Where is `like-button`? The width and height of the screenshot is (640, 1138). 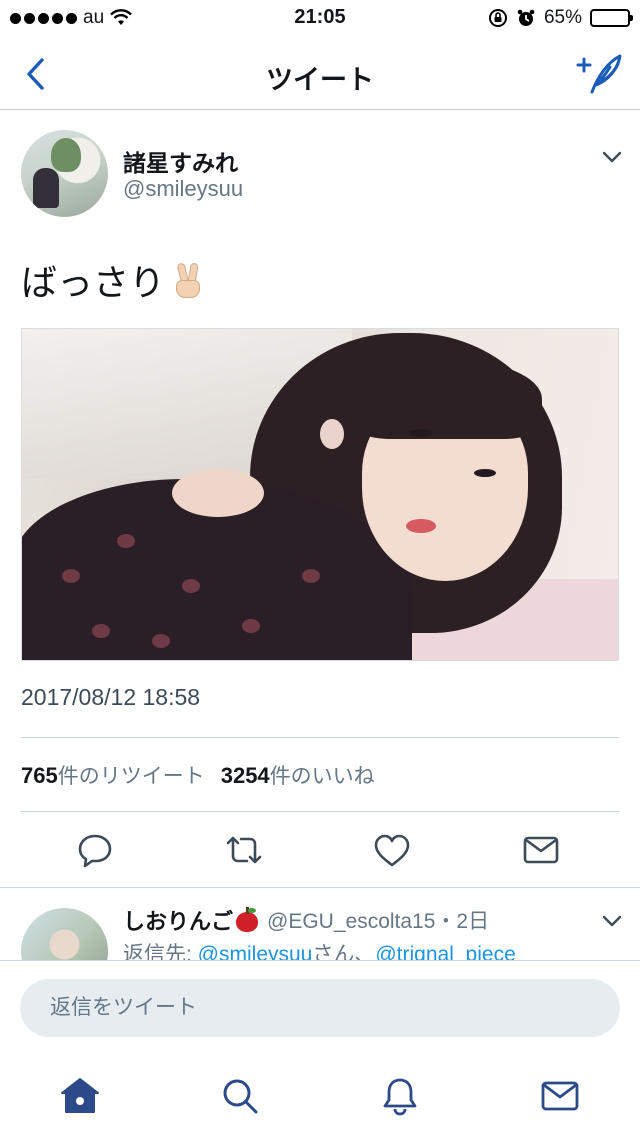 like-button is located at coordinates (392, 850).